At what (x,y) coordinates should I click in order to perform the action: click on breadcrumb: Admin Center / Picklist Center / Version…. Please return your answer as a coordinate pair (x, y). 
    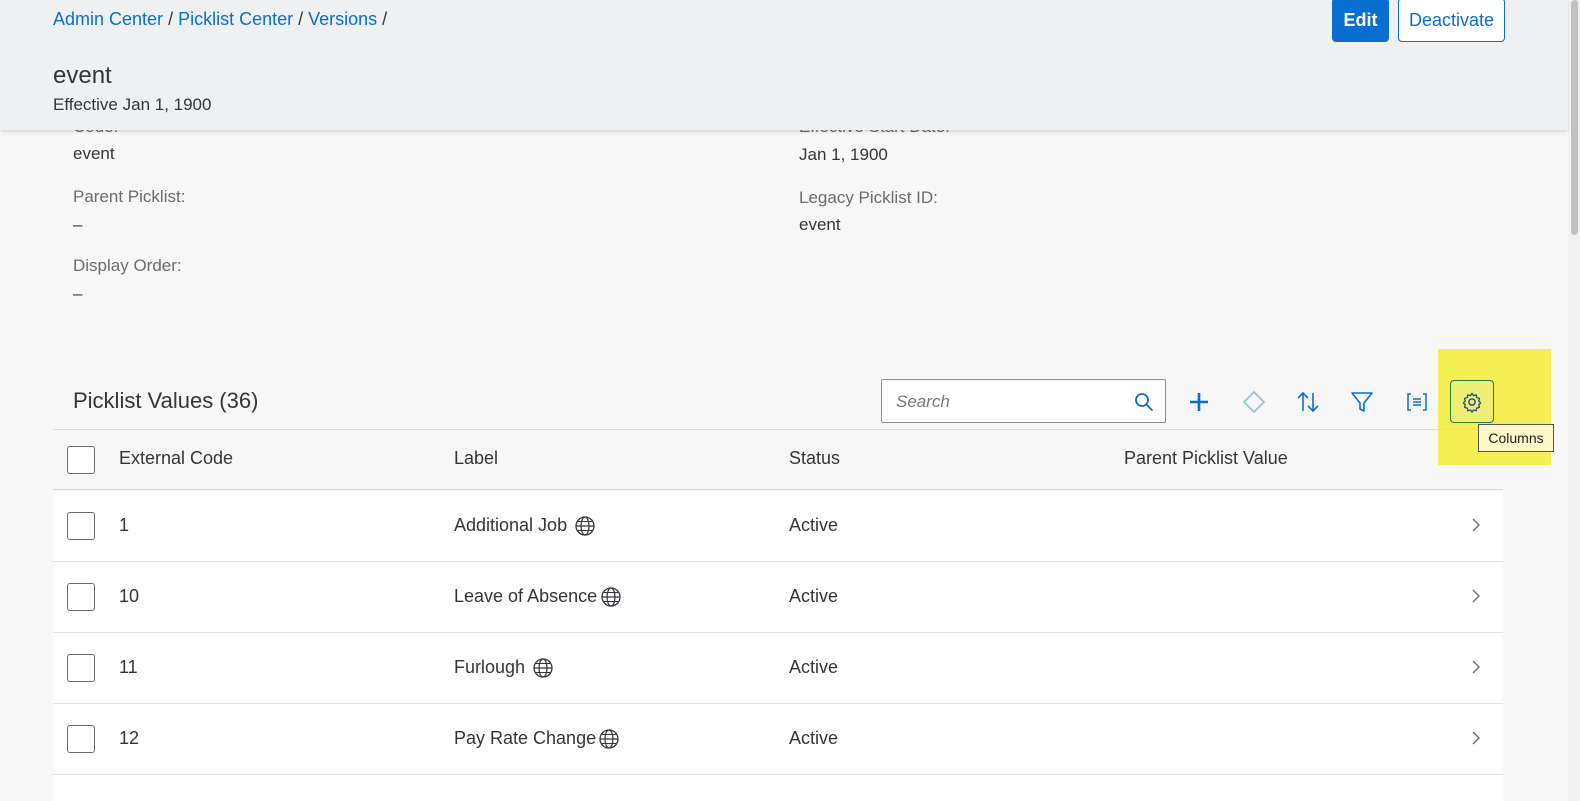
    Looking at the image, I should click on (220, 19).